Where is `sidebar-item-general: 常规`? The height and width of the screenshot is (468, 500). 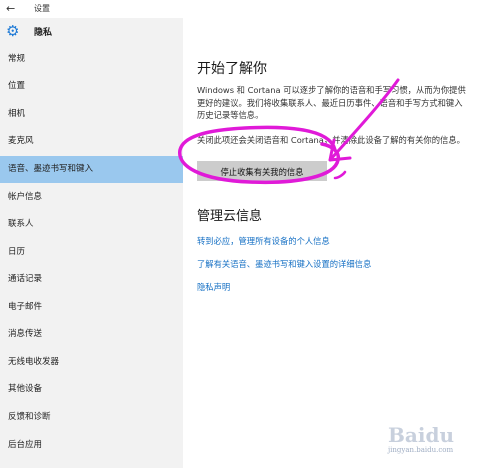
sidebar-item-general: 常规 is located at coordinates (91, 59).